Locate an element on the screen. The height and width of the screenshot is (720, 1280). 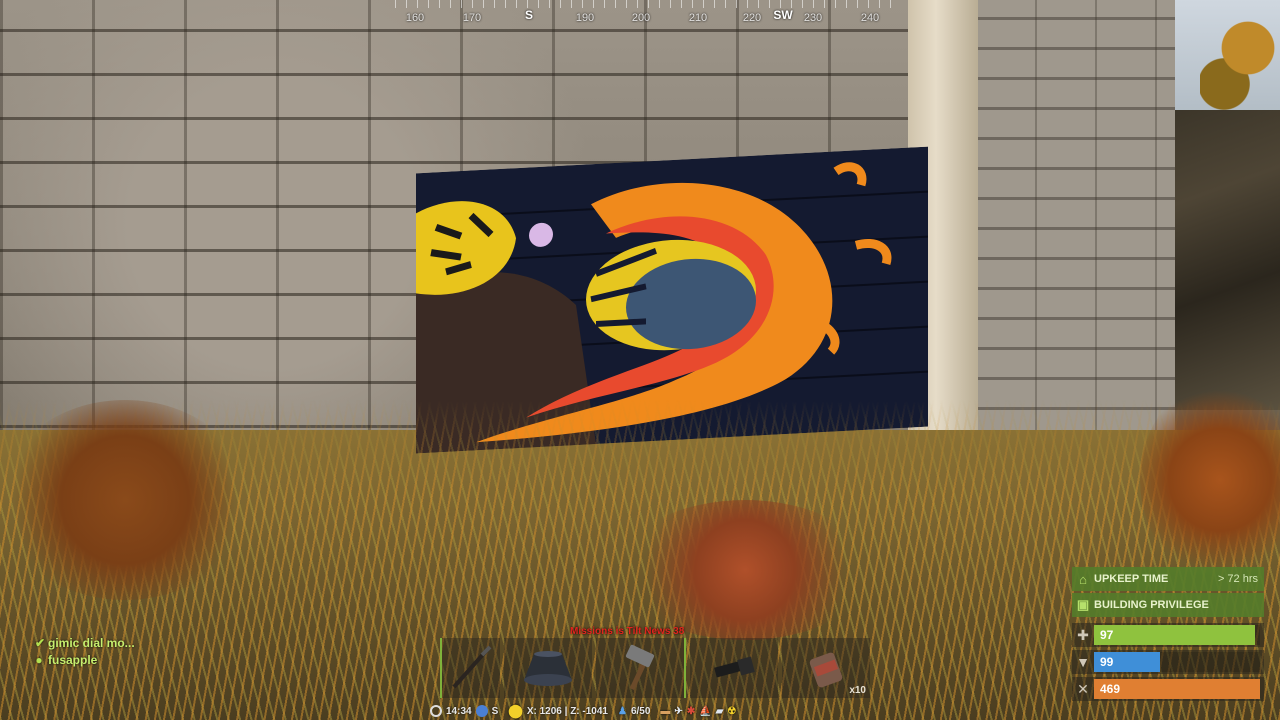
upkeep-time-row: ⌂ UPKEEP TIME > 72 hrs is located at coordinates (1168, 579).